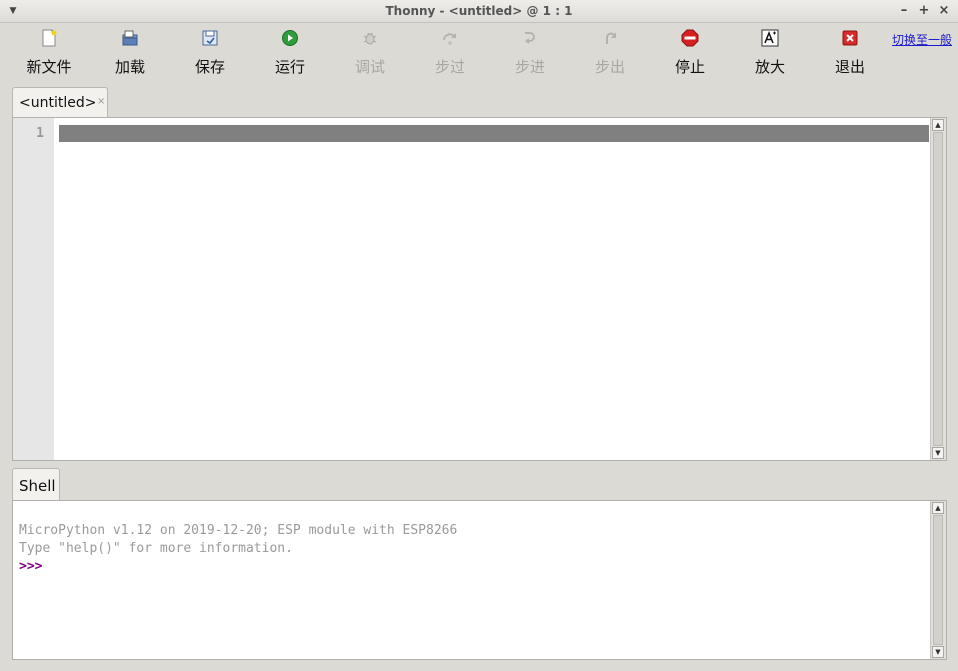 The height and width of the screenshot is (671, 958). I want to click on tab-untitled: <untitled> ×, so click(60, 102).